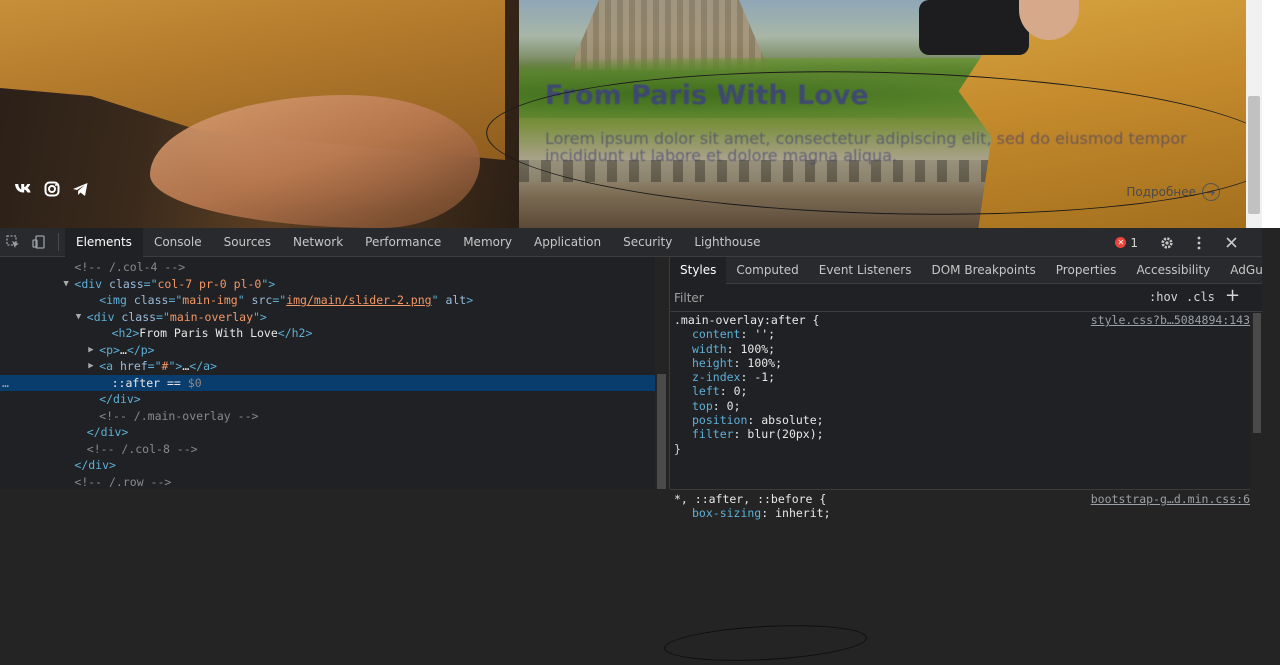 The width and height of the screenshot is (1280, 665). What do you see at coordinates (750, 499) in the screenshot?
I see `rule-selector: *, ::after, ::before {` at bounding box center [750, 499].